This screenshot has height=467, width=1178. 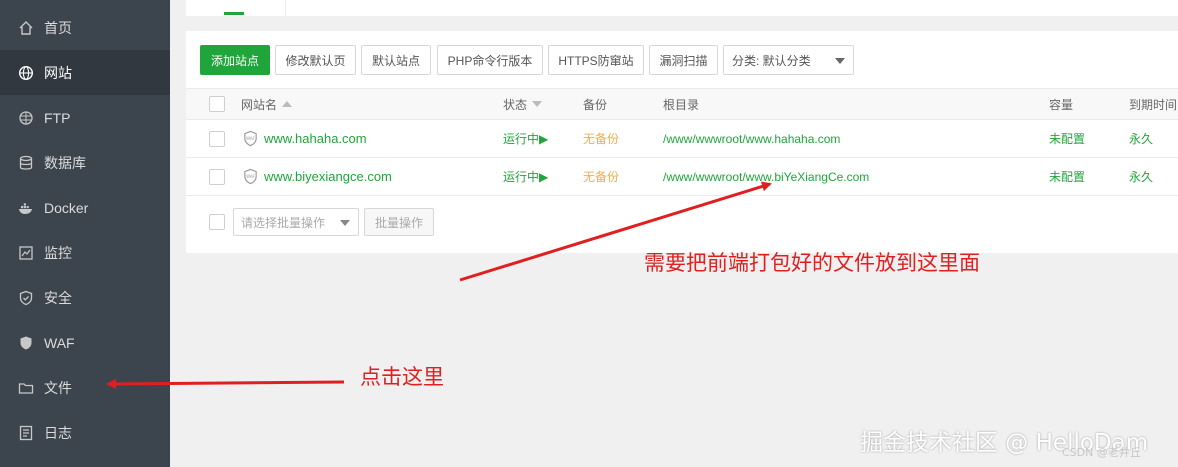 What do you see at coordinates (771, 60) in the screenshot?
I see `category-select-value: 分类: 默认分类` at bounding box center [771, 60].